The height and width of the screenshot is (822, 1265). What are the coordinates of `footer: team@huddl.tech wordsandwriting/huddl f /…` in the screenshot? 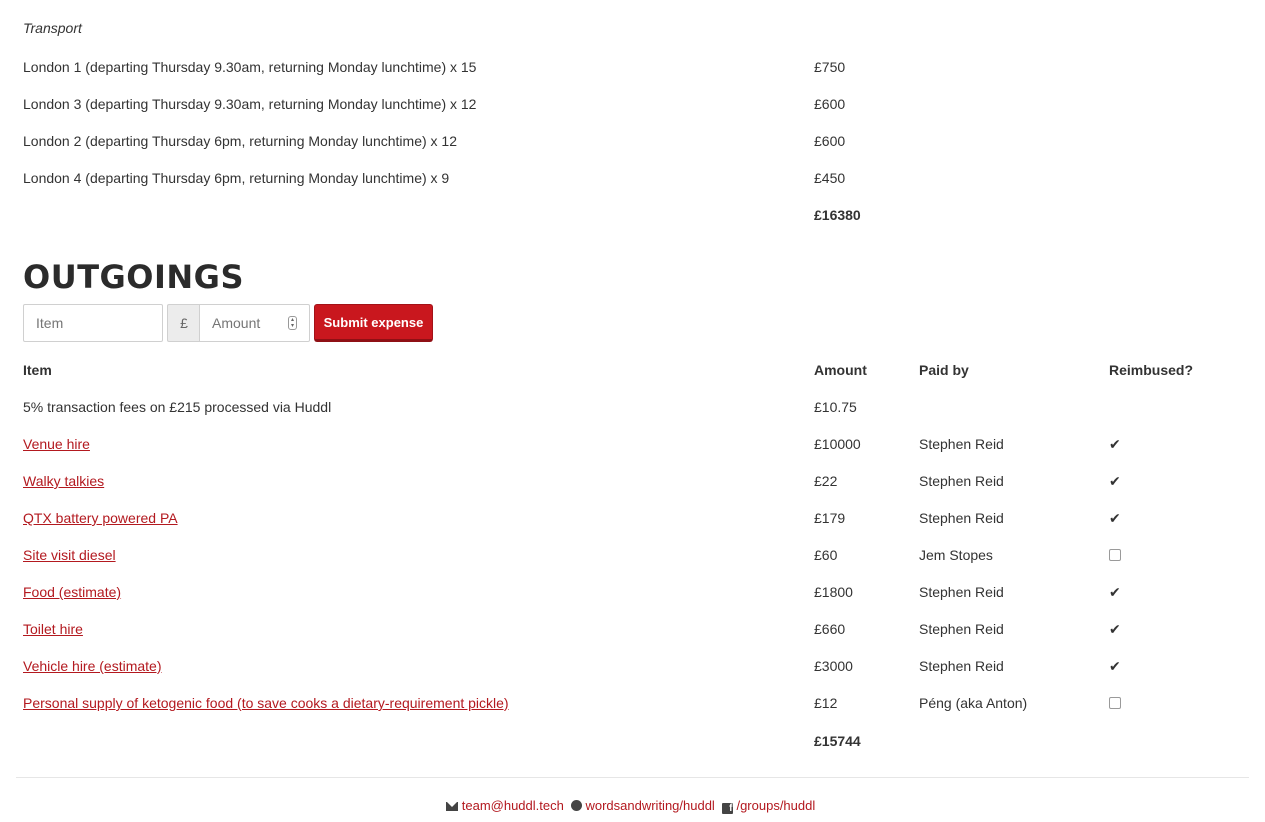 It's located at (632, 806).